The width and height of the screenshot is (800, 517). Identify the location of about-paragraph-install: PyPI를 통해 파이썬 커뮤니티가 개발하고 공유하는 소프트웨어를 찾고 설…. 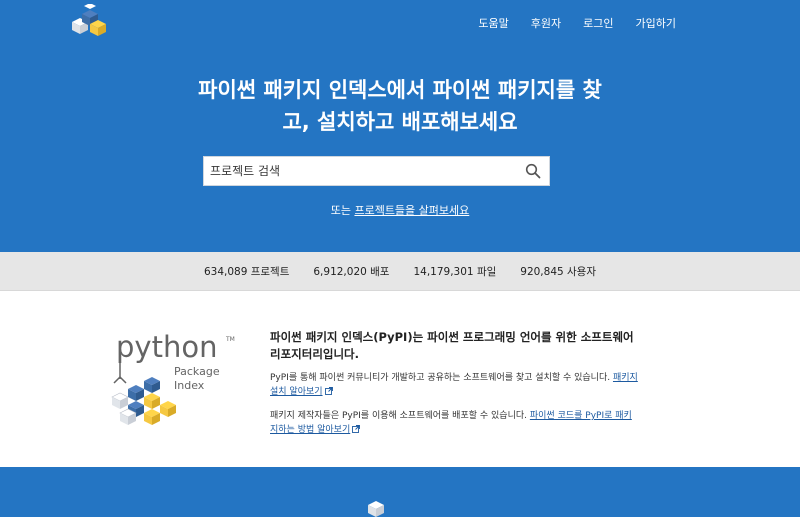
(455, 385).